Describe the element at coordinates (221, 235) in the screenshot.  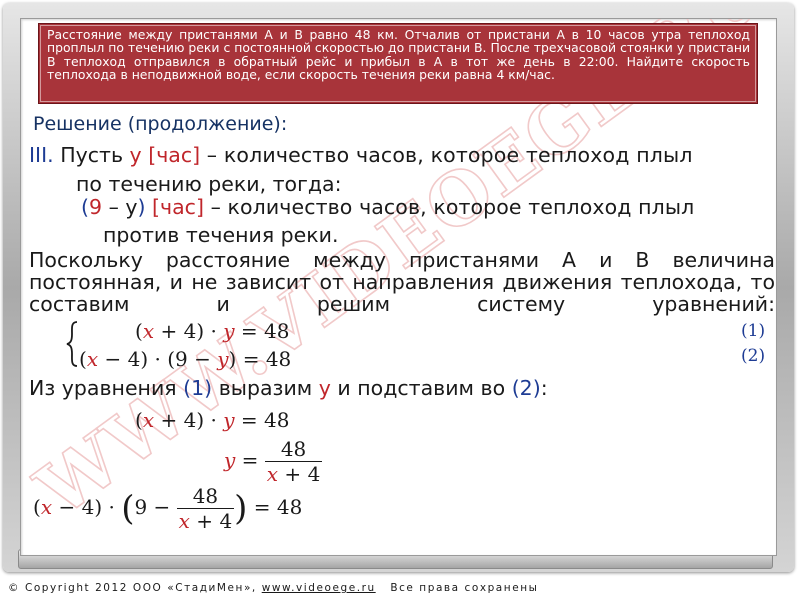
I see `step-line-4: против течения реки.` at that location.